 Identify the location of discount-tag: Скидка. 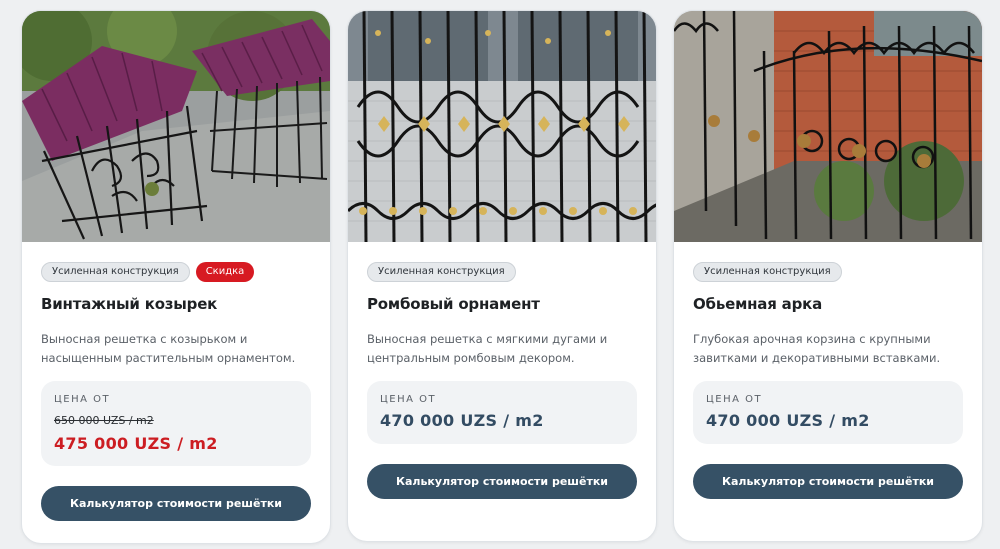
(225, 272).